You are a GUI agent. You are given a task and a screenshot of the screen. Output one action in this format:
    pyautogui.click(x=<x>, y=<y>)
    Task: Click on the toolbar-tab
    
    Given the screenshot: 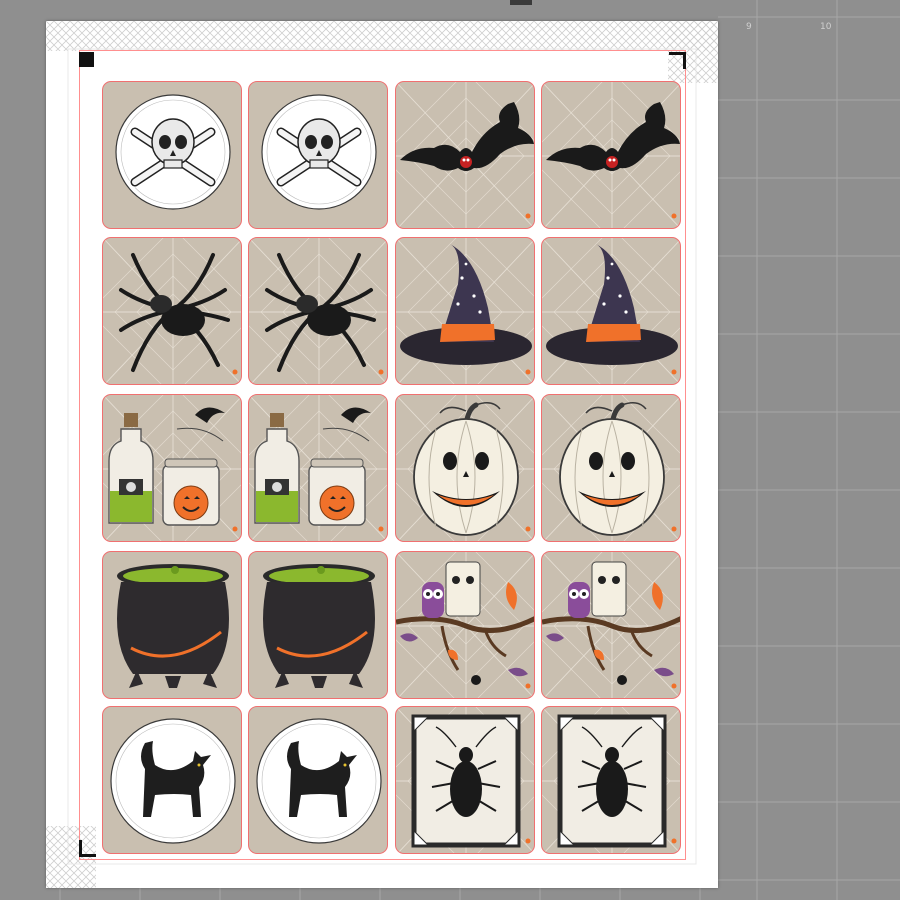 What is the action you would take?
    pyautogui.click(x=521, y=2)
    